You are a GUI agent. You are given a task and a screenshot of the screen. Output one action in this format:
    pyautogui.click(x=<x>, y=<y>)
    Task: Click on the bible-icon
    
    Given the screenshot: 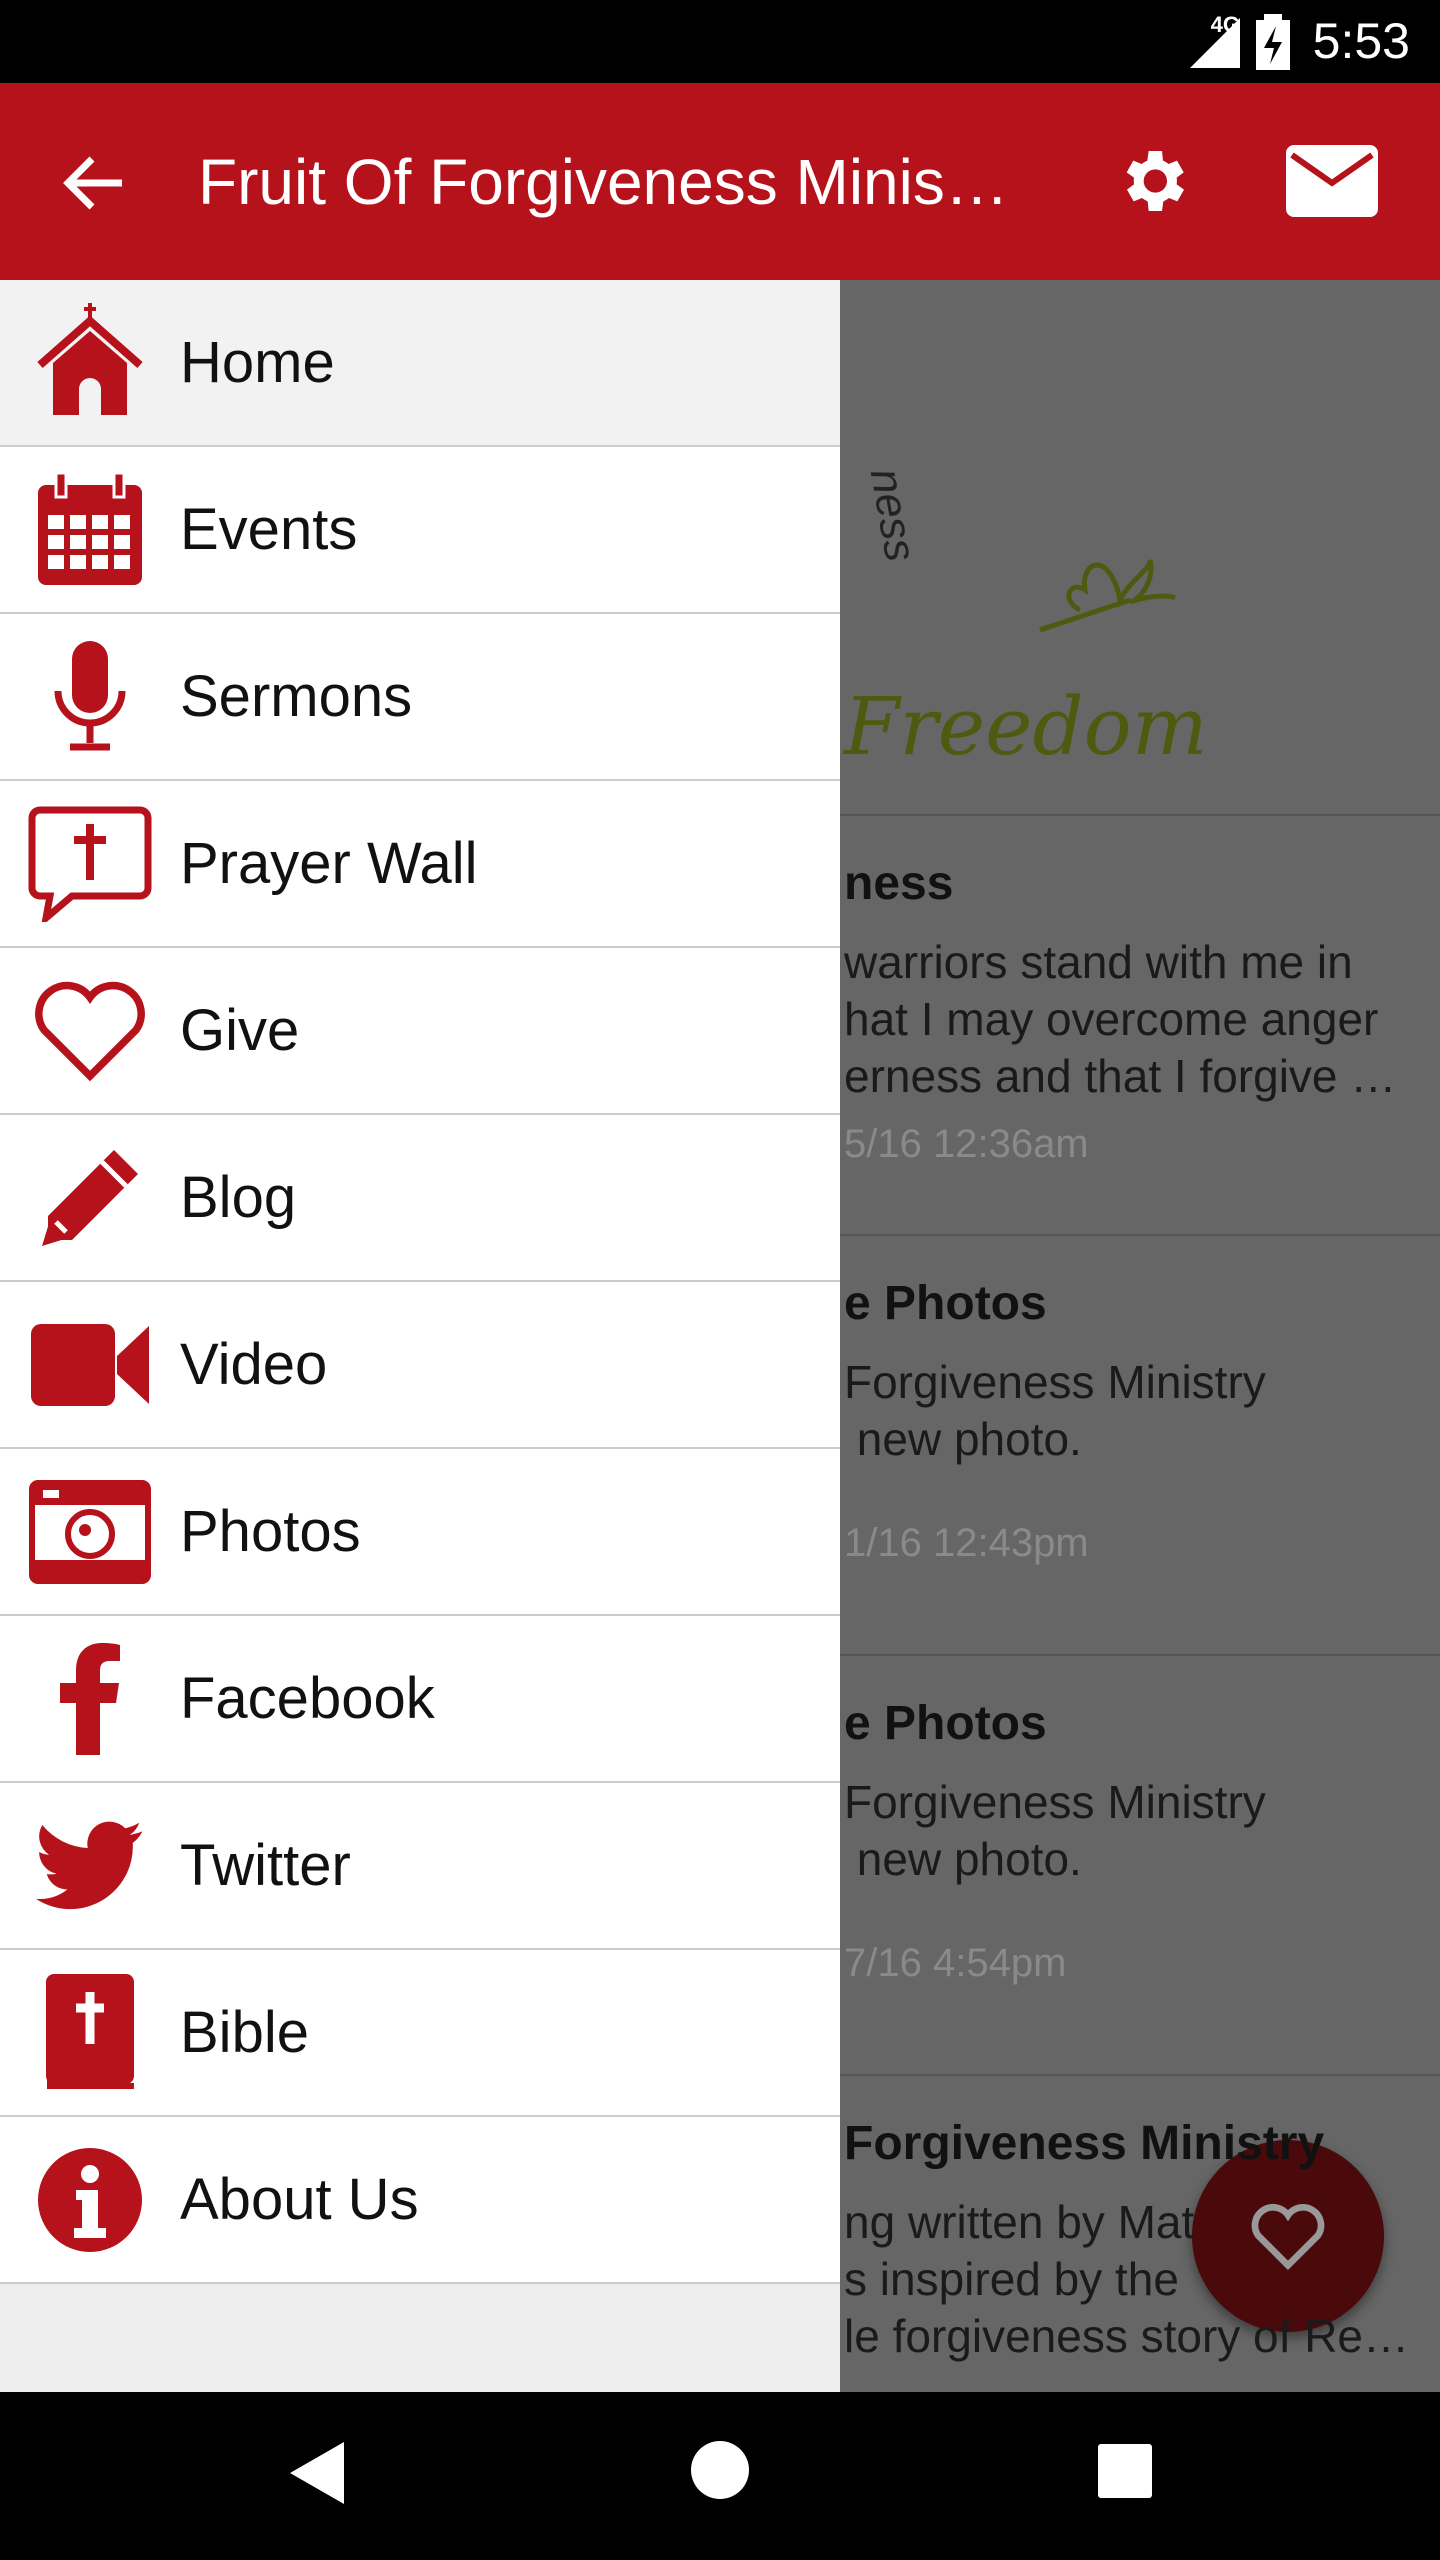 What is the action you would take?
    pyautogui.click(x=90, y=2031)
    